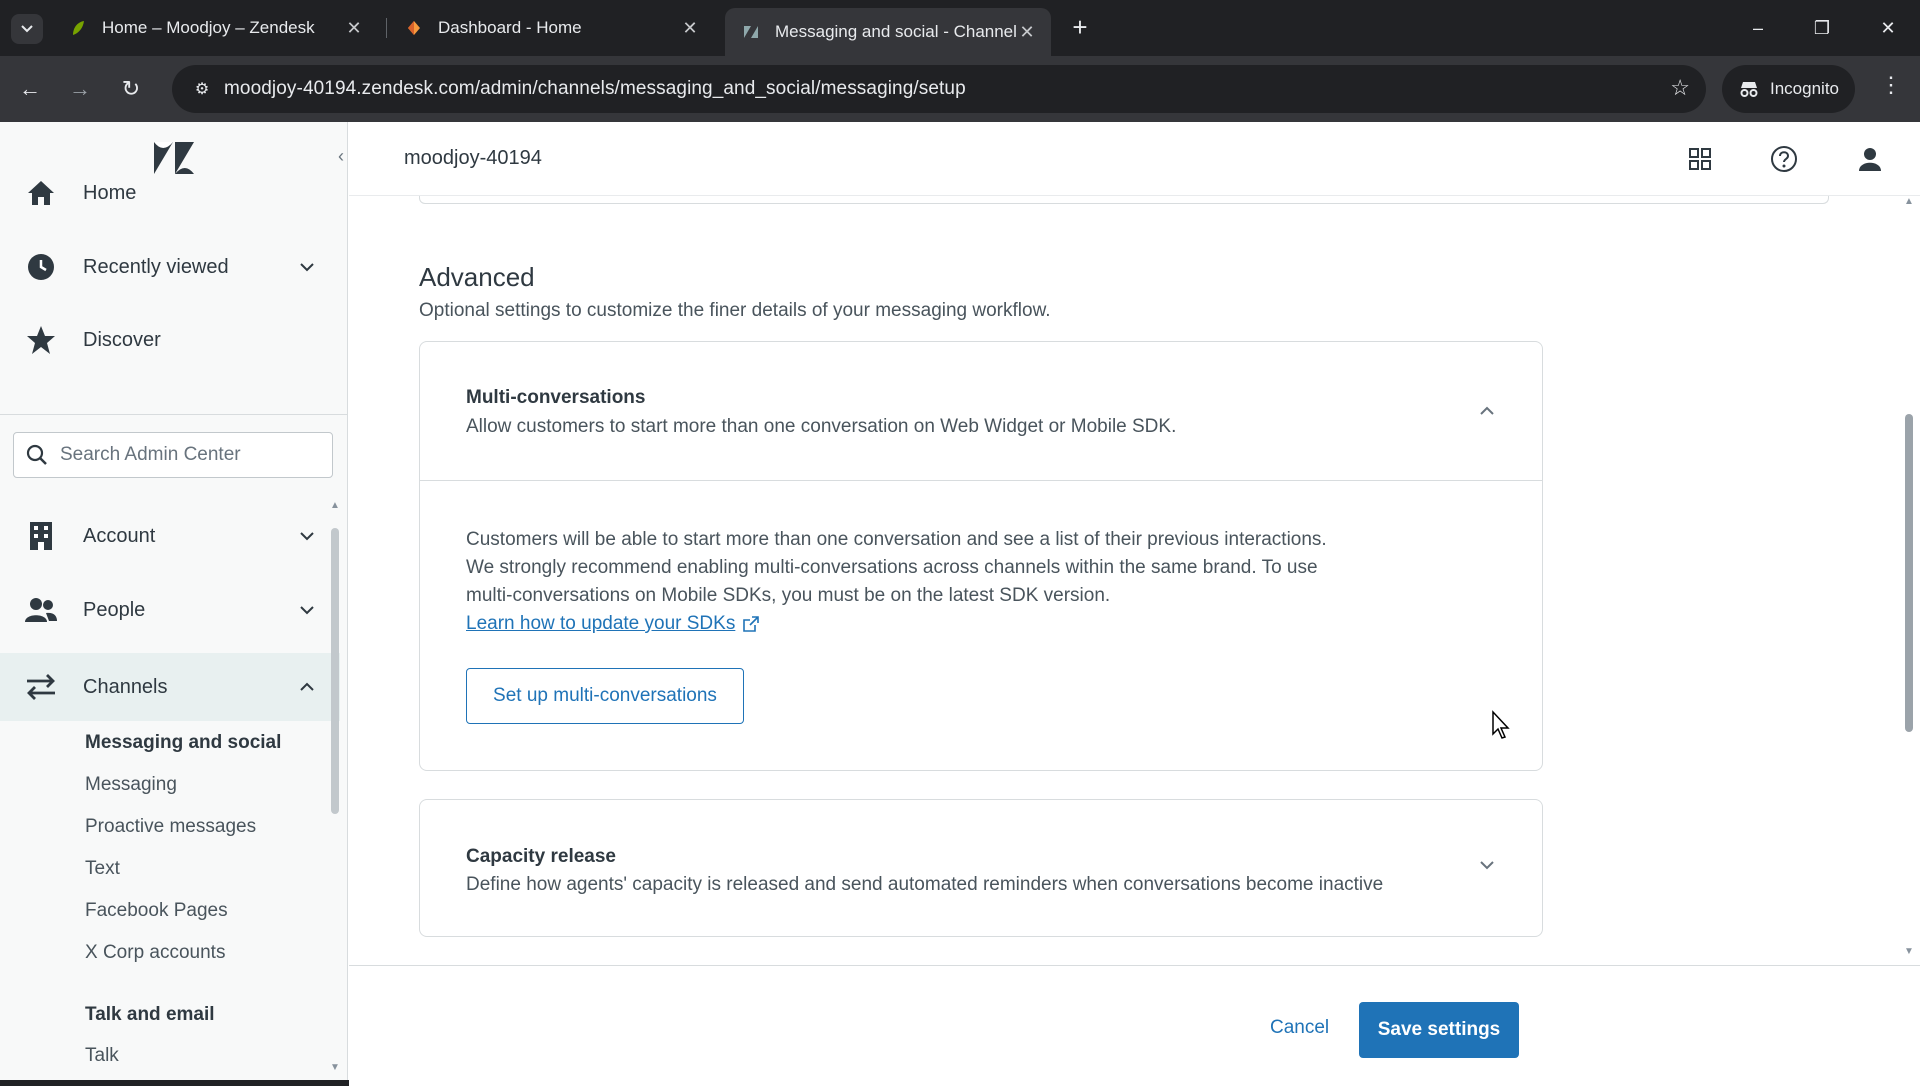 The height and width of the screenshot is (1086, 1920). I want to click on new-tab-button: +, so click(1080, 28).